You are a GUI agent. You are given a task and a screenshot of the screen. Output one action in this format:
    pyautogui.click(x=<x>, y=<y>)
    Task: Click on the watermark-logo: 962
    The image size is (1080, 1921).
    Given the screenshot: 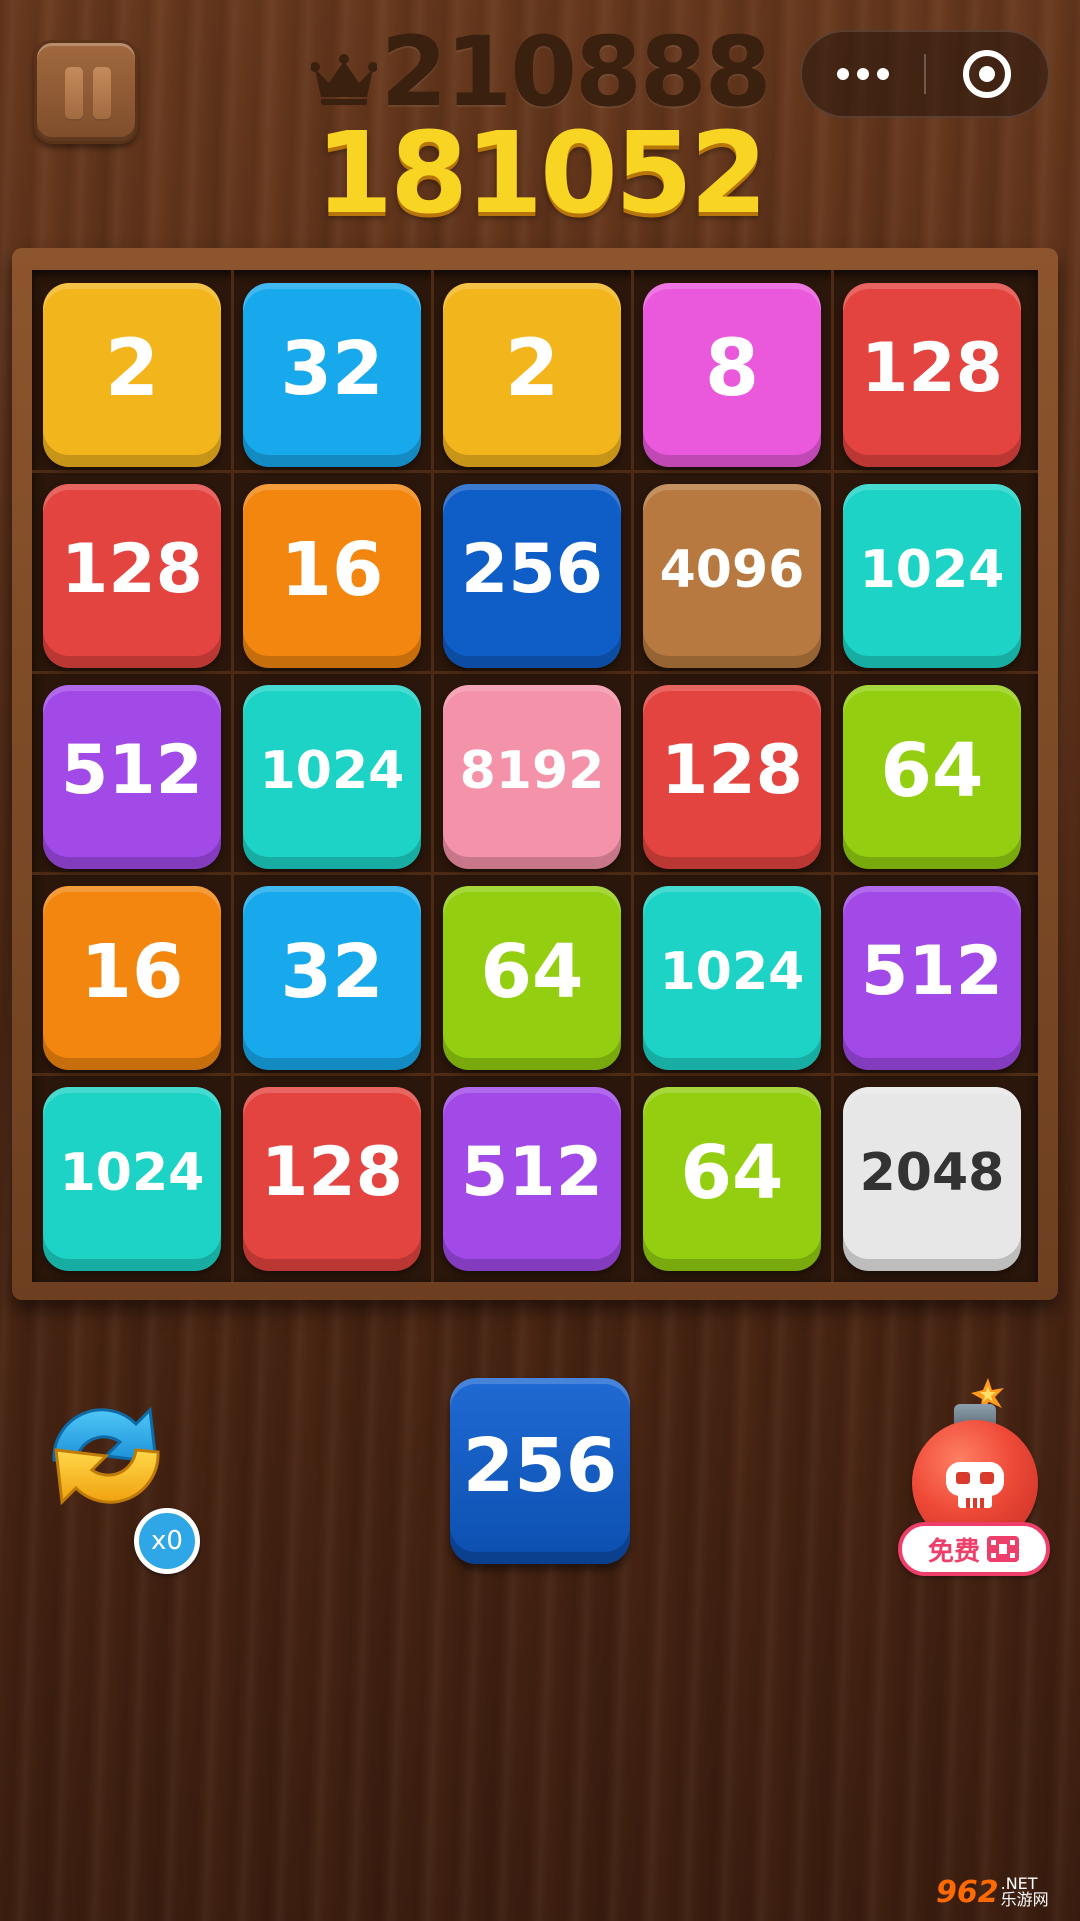 What is the action you would take?
    pyautogui.click(x=967, y=1892)
    